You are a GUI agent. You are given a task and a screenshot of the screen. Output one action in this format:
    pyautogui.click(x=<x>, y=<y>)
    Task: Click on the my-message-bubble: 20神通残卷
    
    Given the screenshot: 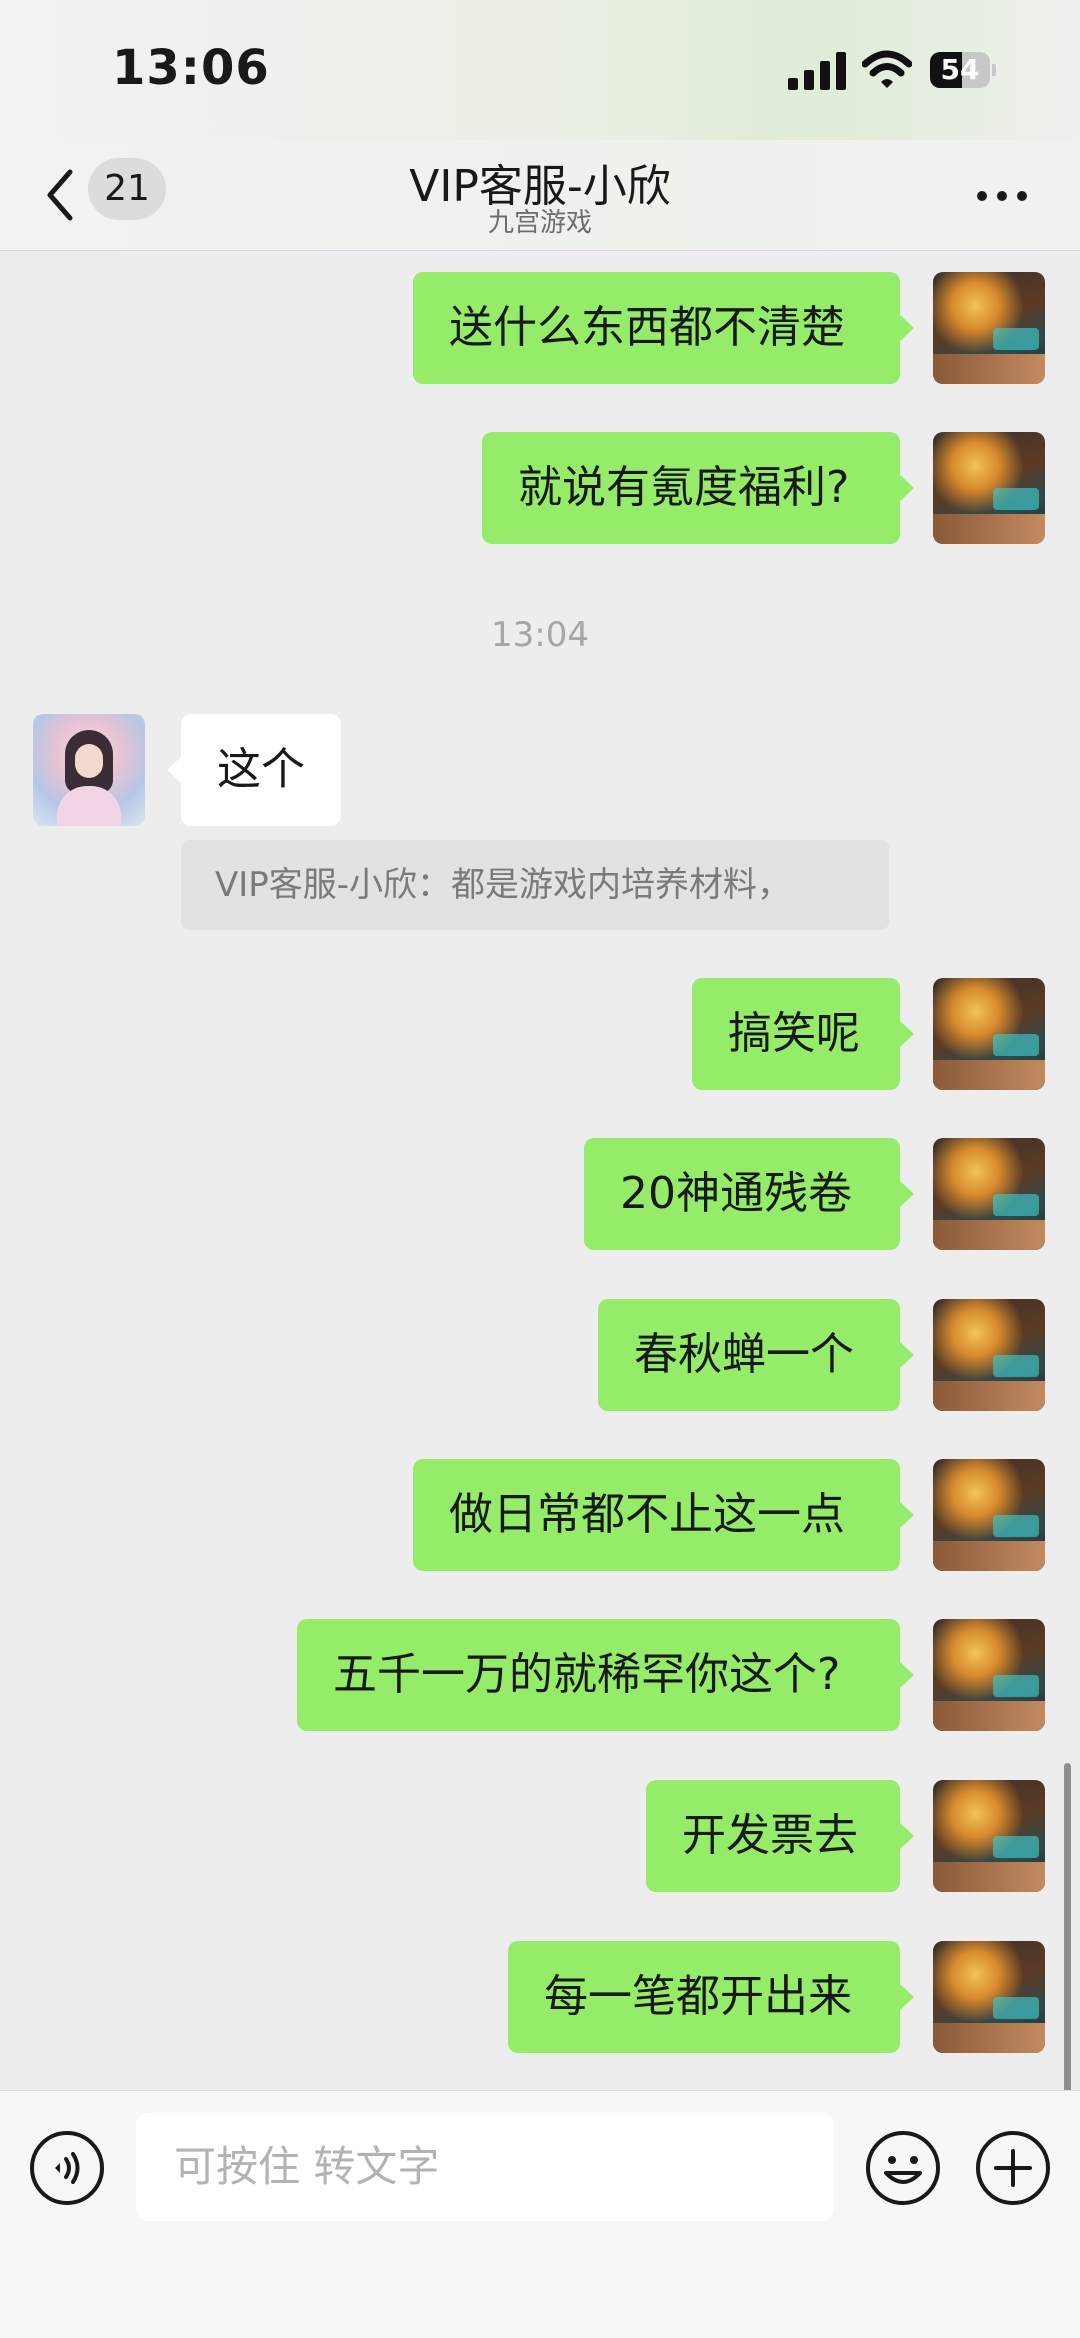 What is the action you would take?
    pyautogui.click(x=749, y=1194)
    